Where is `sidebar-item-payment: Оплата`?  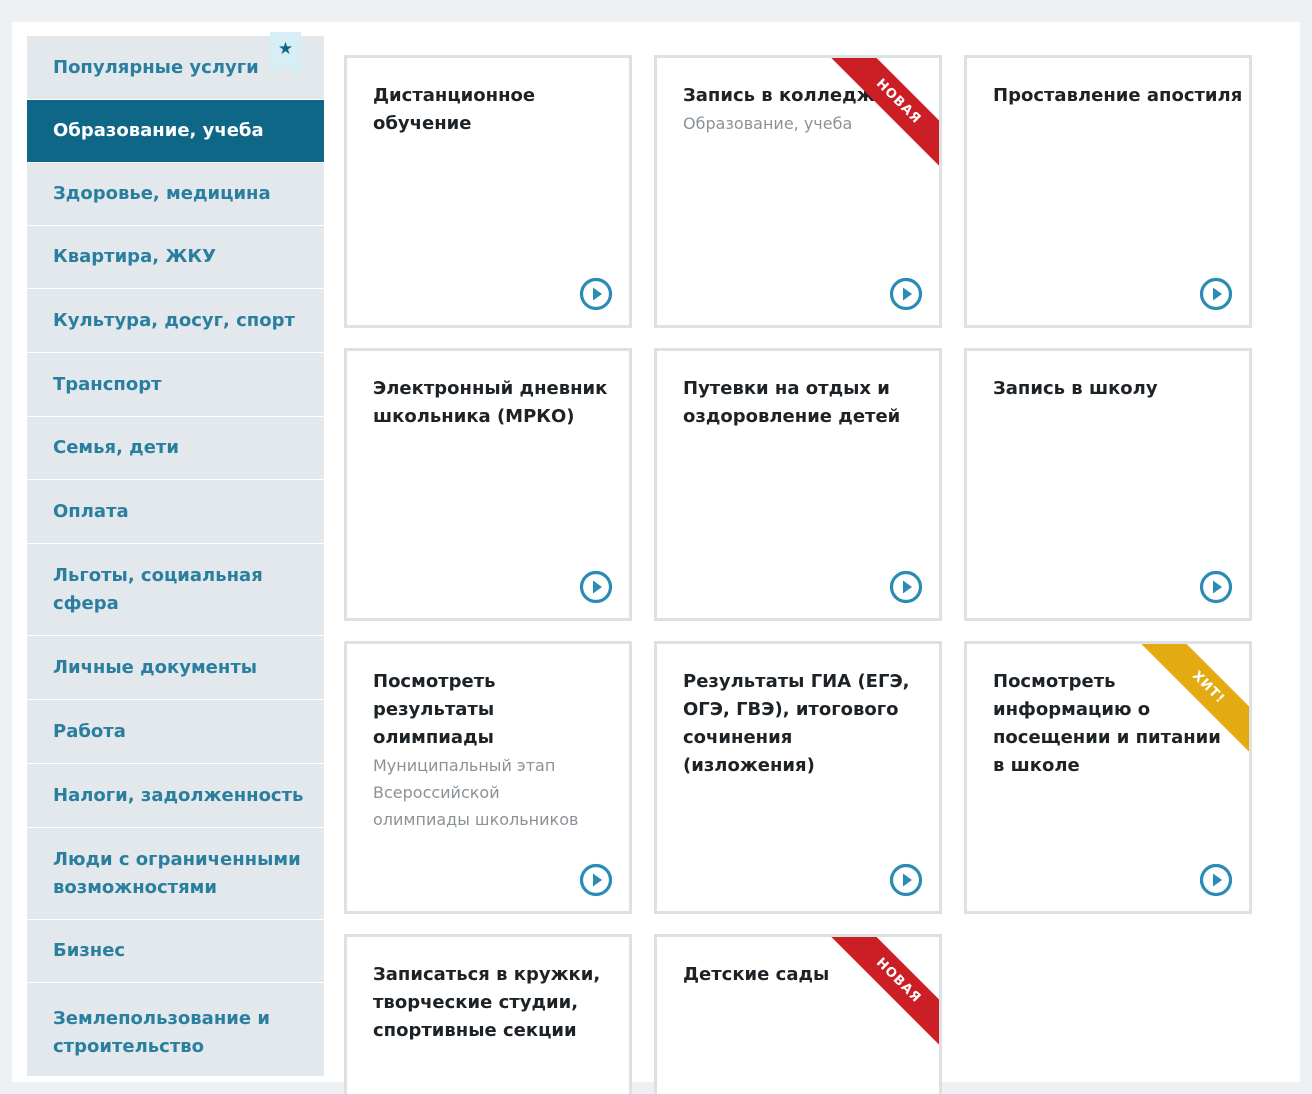 sidebar-item-payment: Оплата is located at coordinates (175, 512).